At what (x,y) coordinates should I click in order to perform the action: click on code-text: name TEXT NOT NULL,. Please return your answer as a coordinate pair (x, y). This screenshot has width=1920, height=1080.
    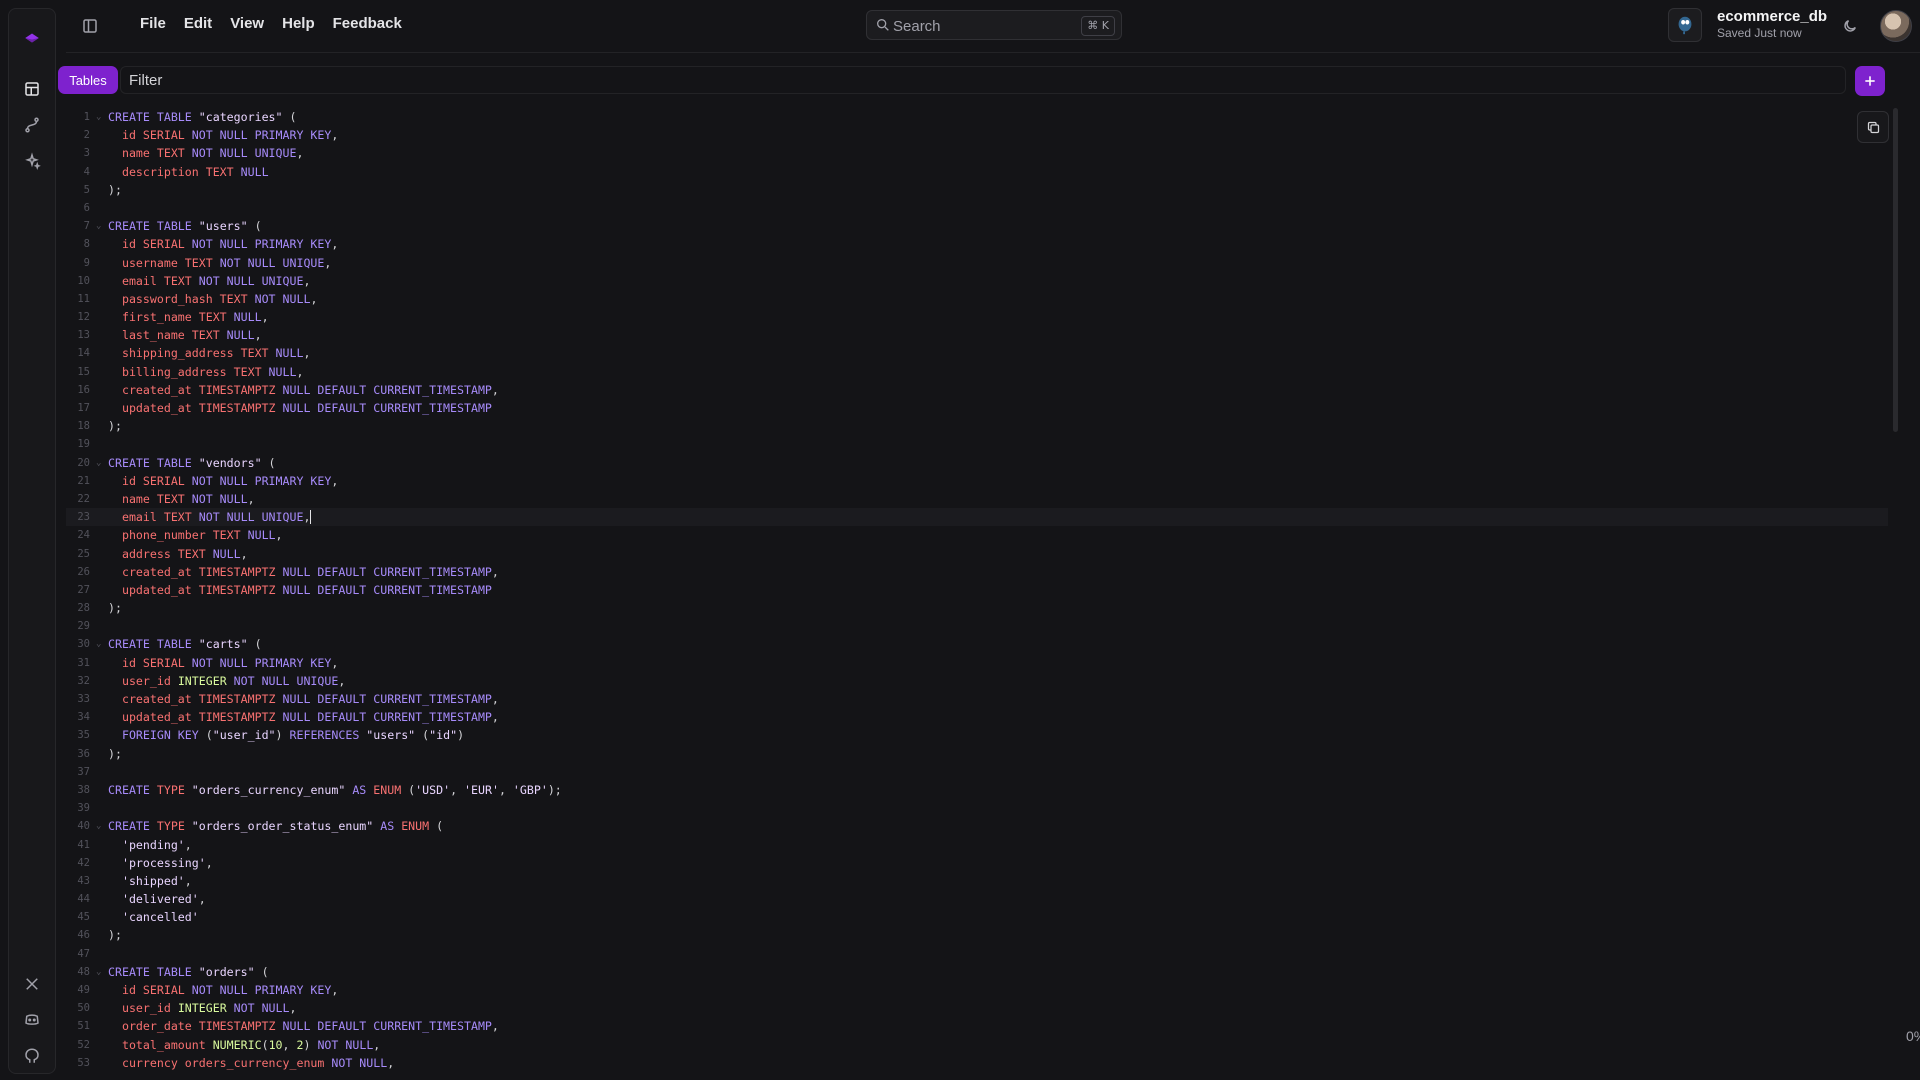
    Looking at the image, I should click on (181, 499).